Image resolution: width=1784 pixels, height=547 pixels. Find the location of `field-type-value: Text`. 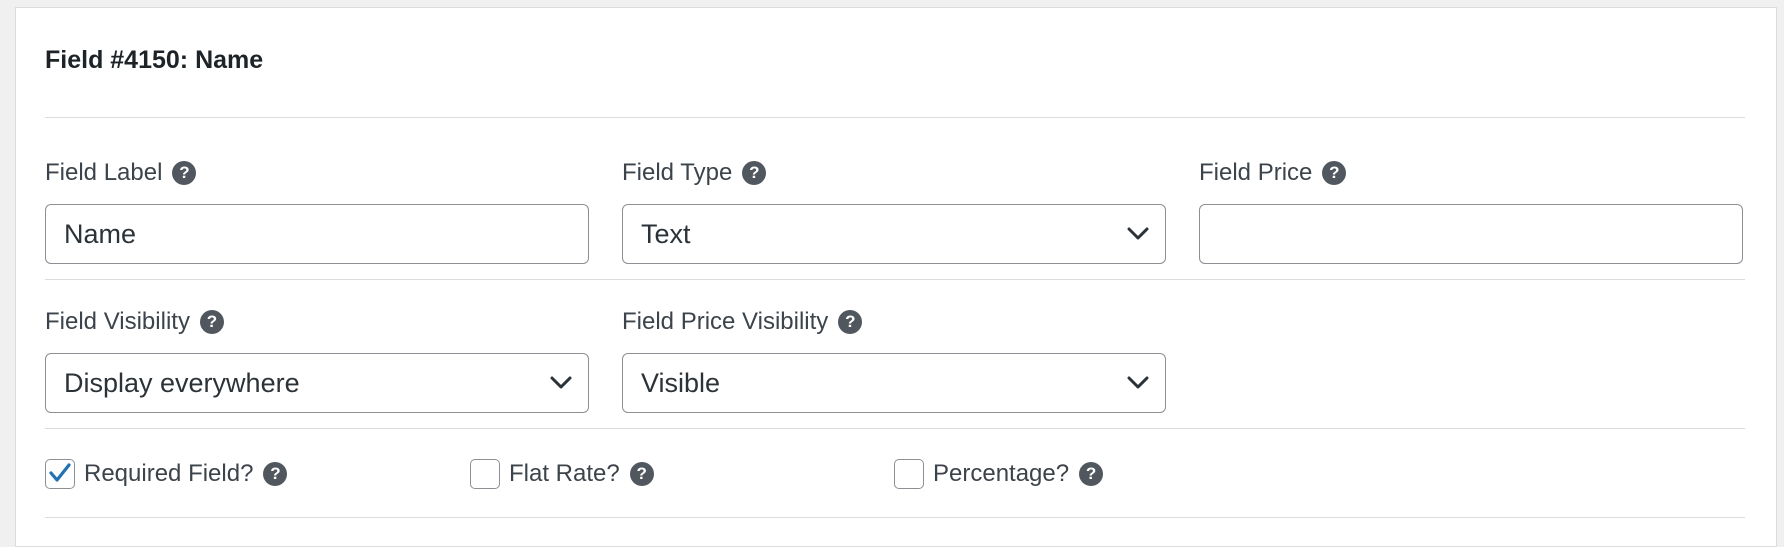

field-type-value: Text is located at coordinates (666, 233).